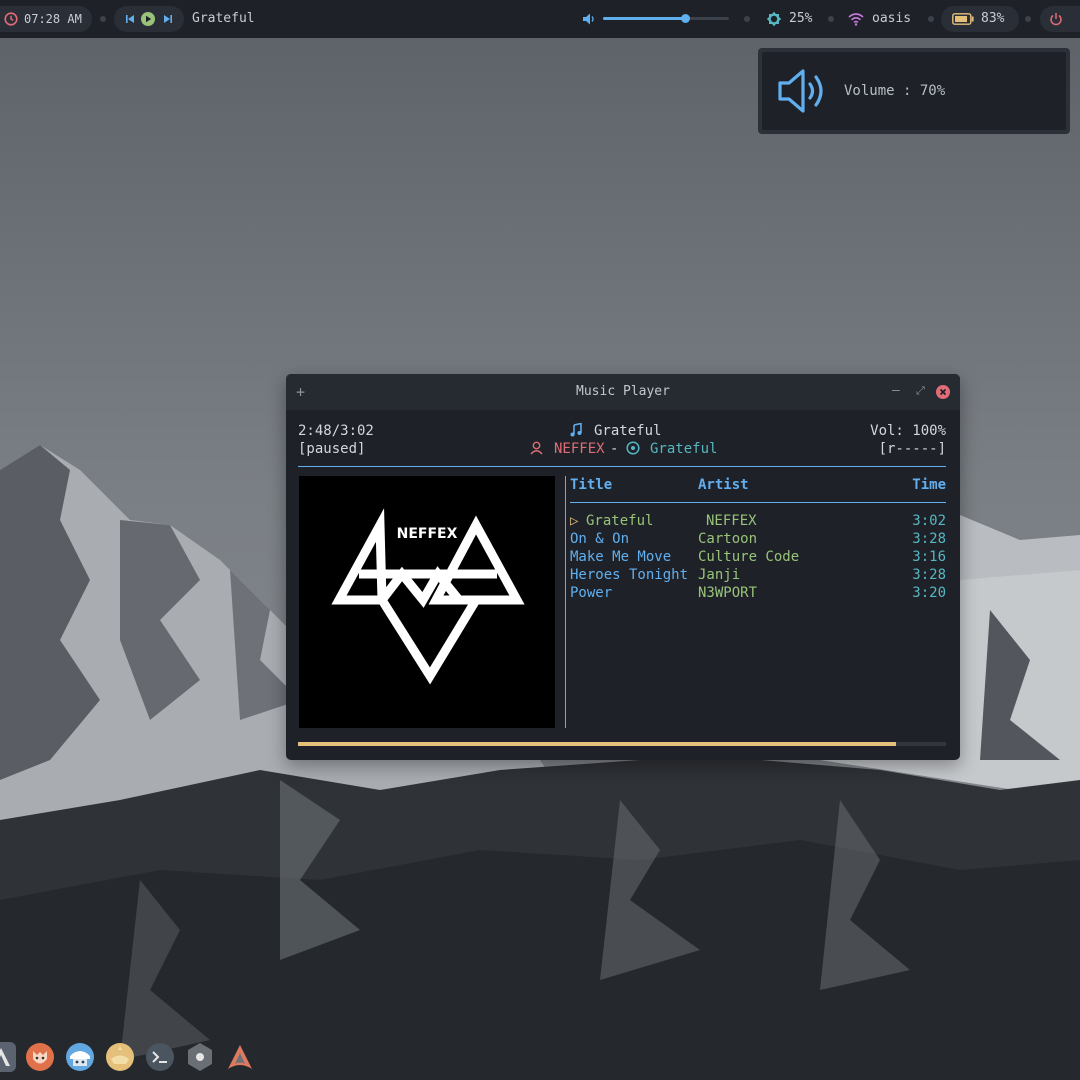 The width and height of the screenshot is (1080, 1080). I want to click on brightness-value: 25%, so click(801, 18).